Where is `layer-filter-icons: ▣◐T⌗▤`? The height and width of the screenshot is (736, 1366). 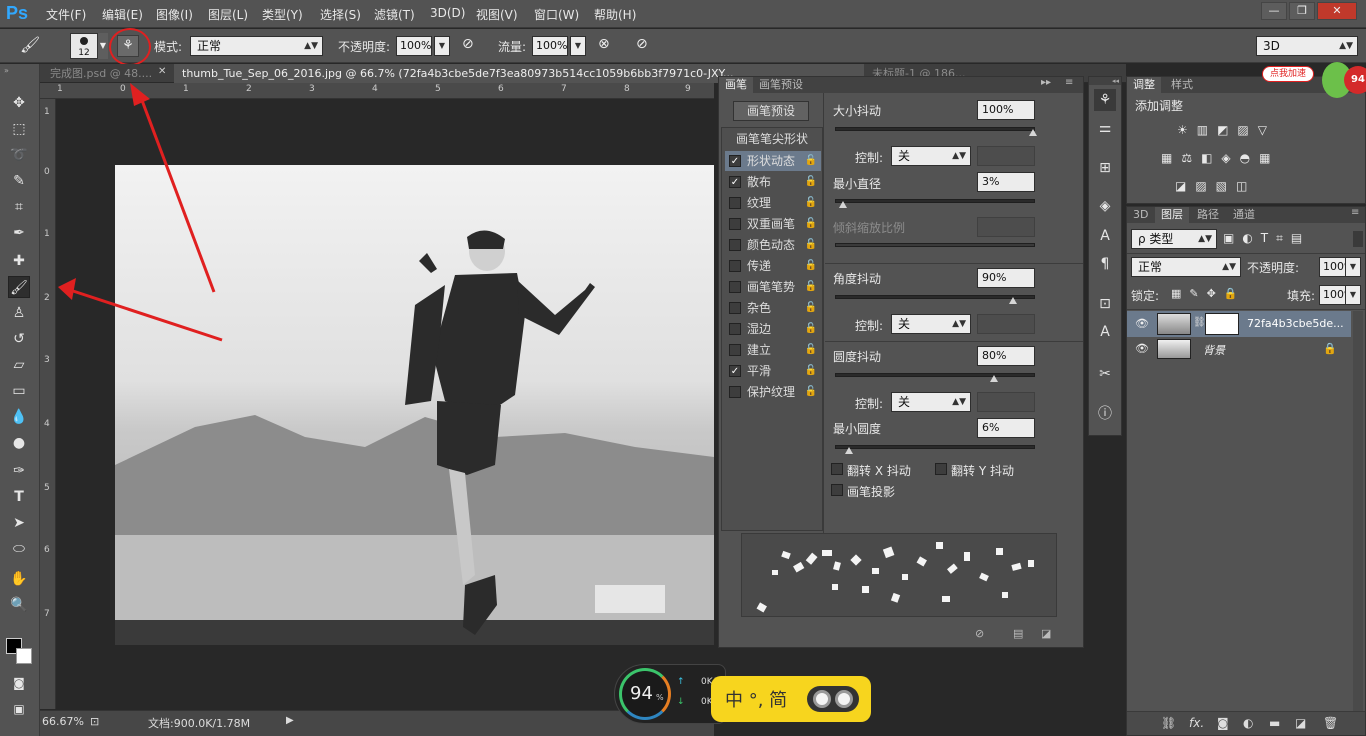 layer-filter-icons: ▣◐T⌗▤ is located at coordinates (1283, 239).